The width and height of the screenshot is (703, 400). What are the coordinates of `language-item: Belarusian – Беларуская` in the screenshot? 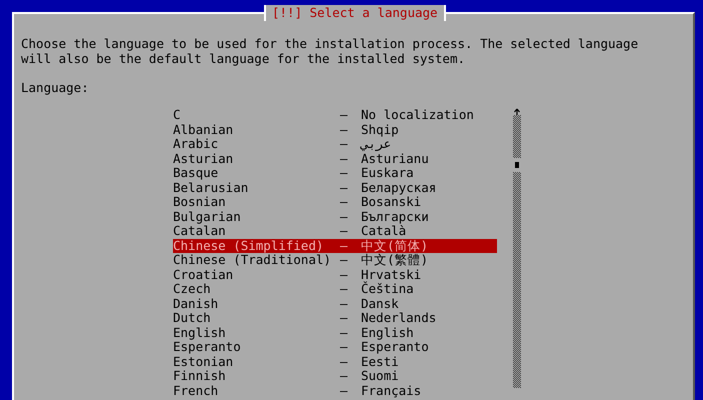 It's located at (335, 187).